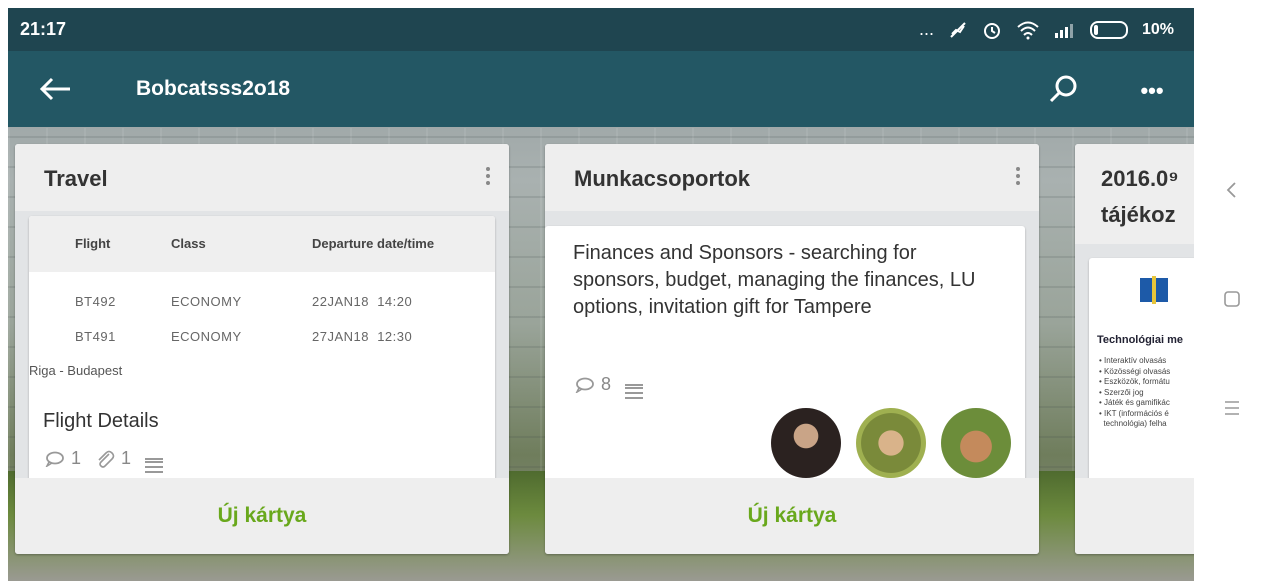 The image size is (1269, 581). I want to click on thumb-bullet: technológia) felha, so click(1135, 423).